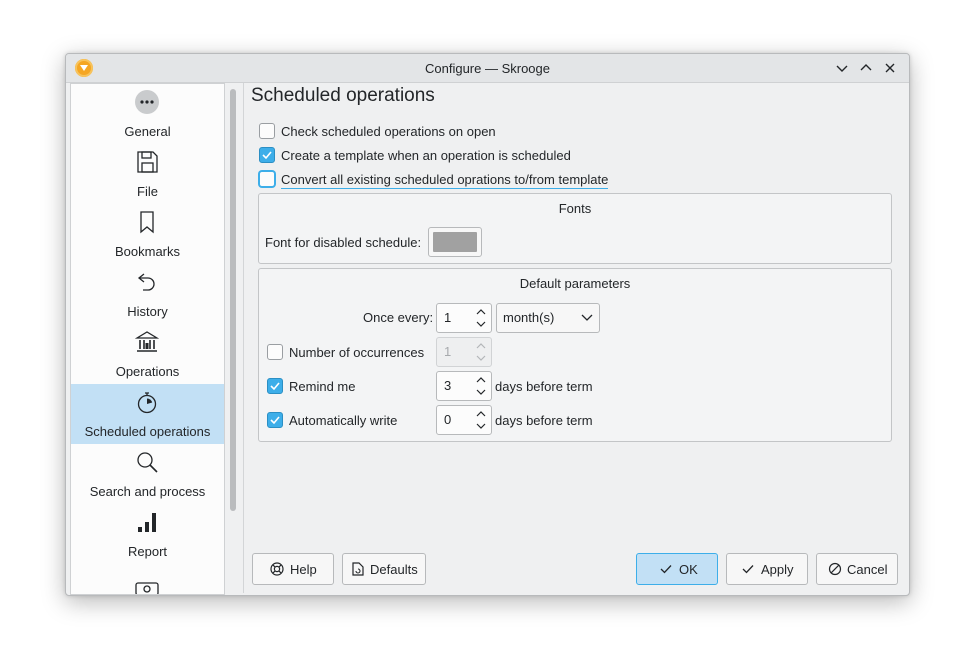 The height and width of the screenshot is (672, 973). I want to click on close-icon, so click(890, 68).